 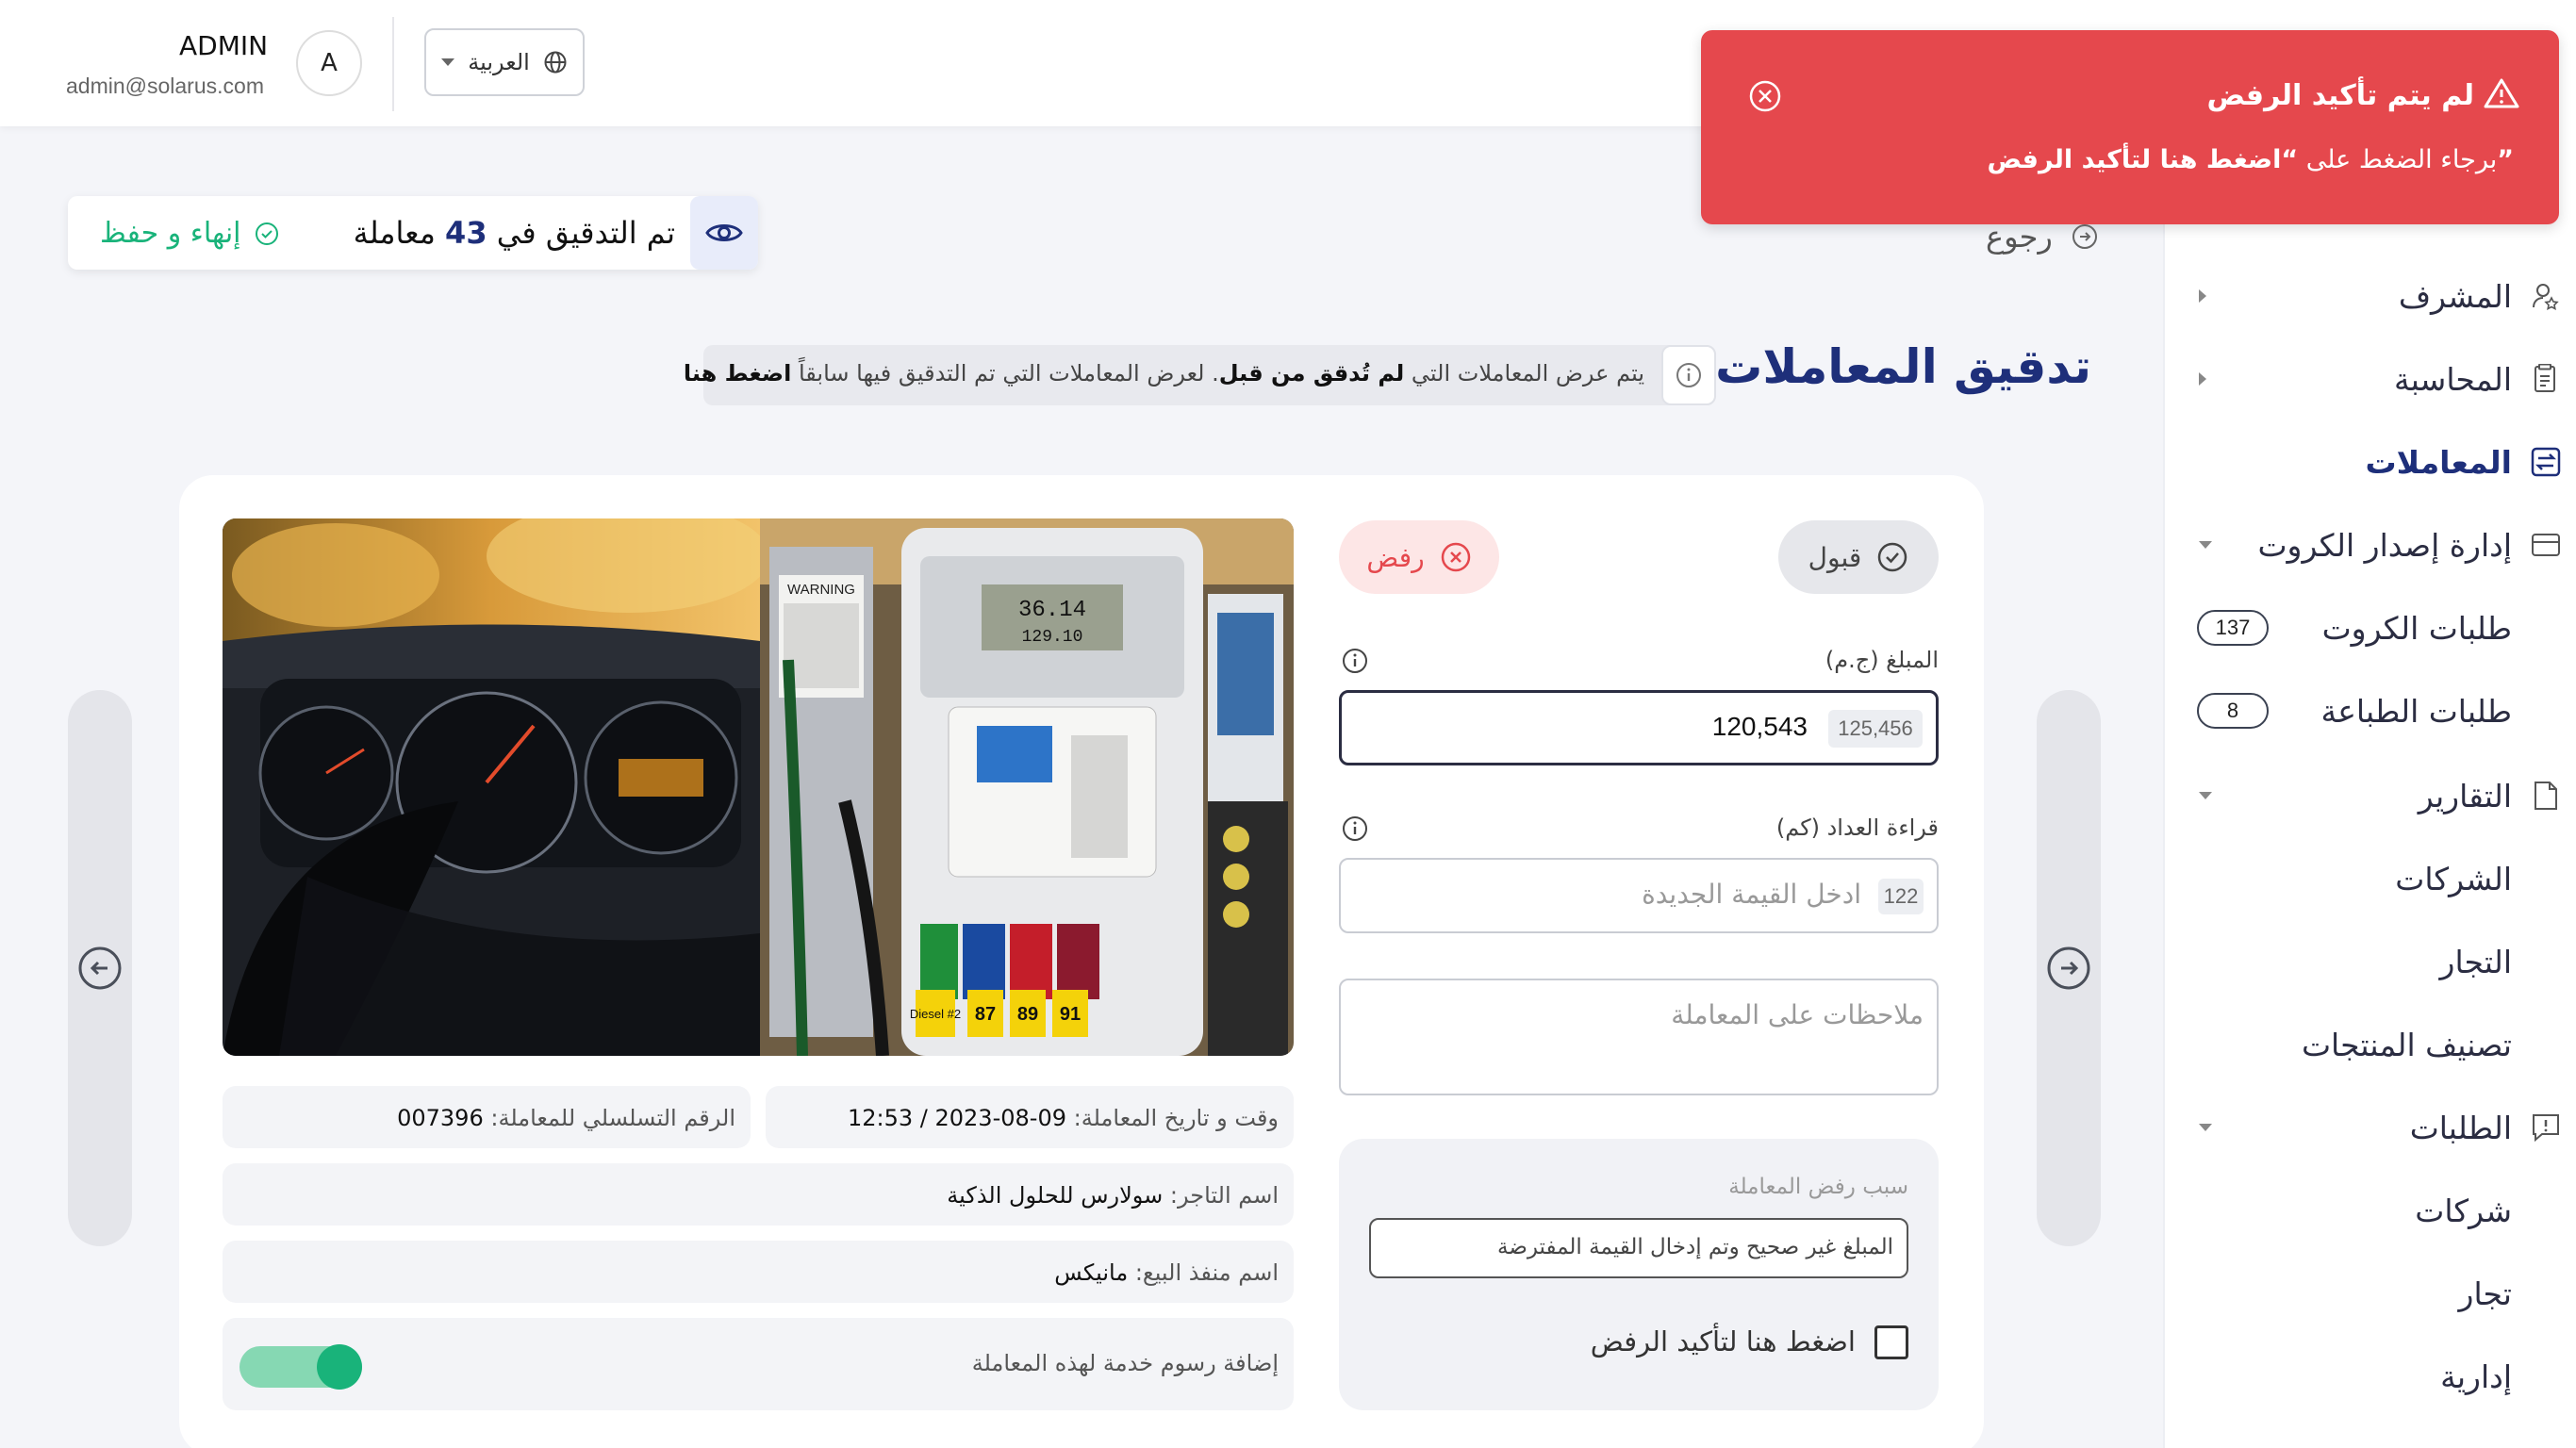 I want to click on sidebar-item-print-requests: طلبات الطباعة 8, so click(x=2370, y=711).